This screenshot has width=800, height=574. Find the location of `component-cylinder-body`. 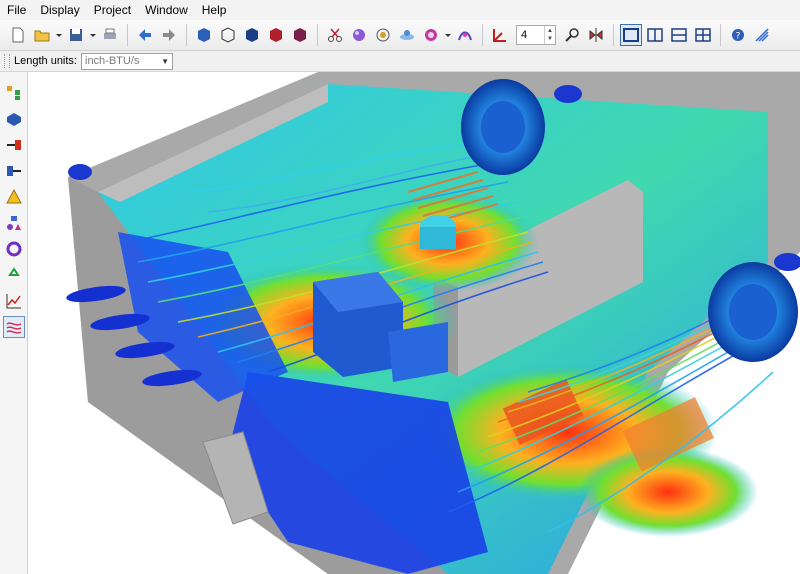

component-cylinder-body is located at coordinates (438, 238).